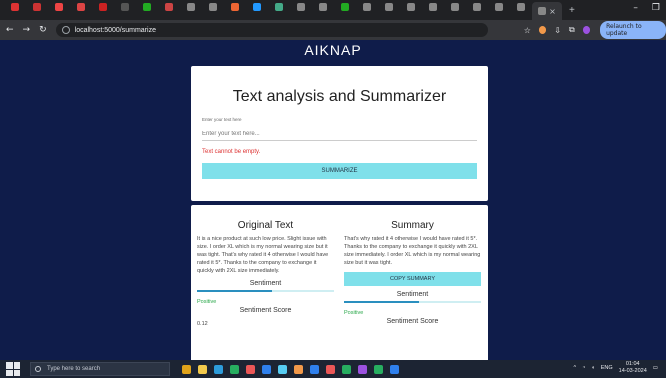  I want to click on summary-sentiment-value: Positive, so click(354, 313).